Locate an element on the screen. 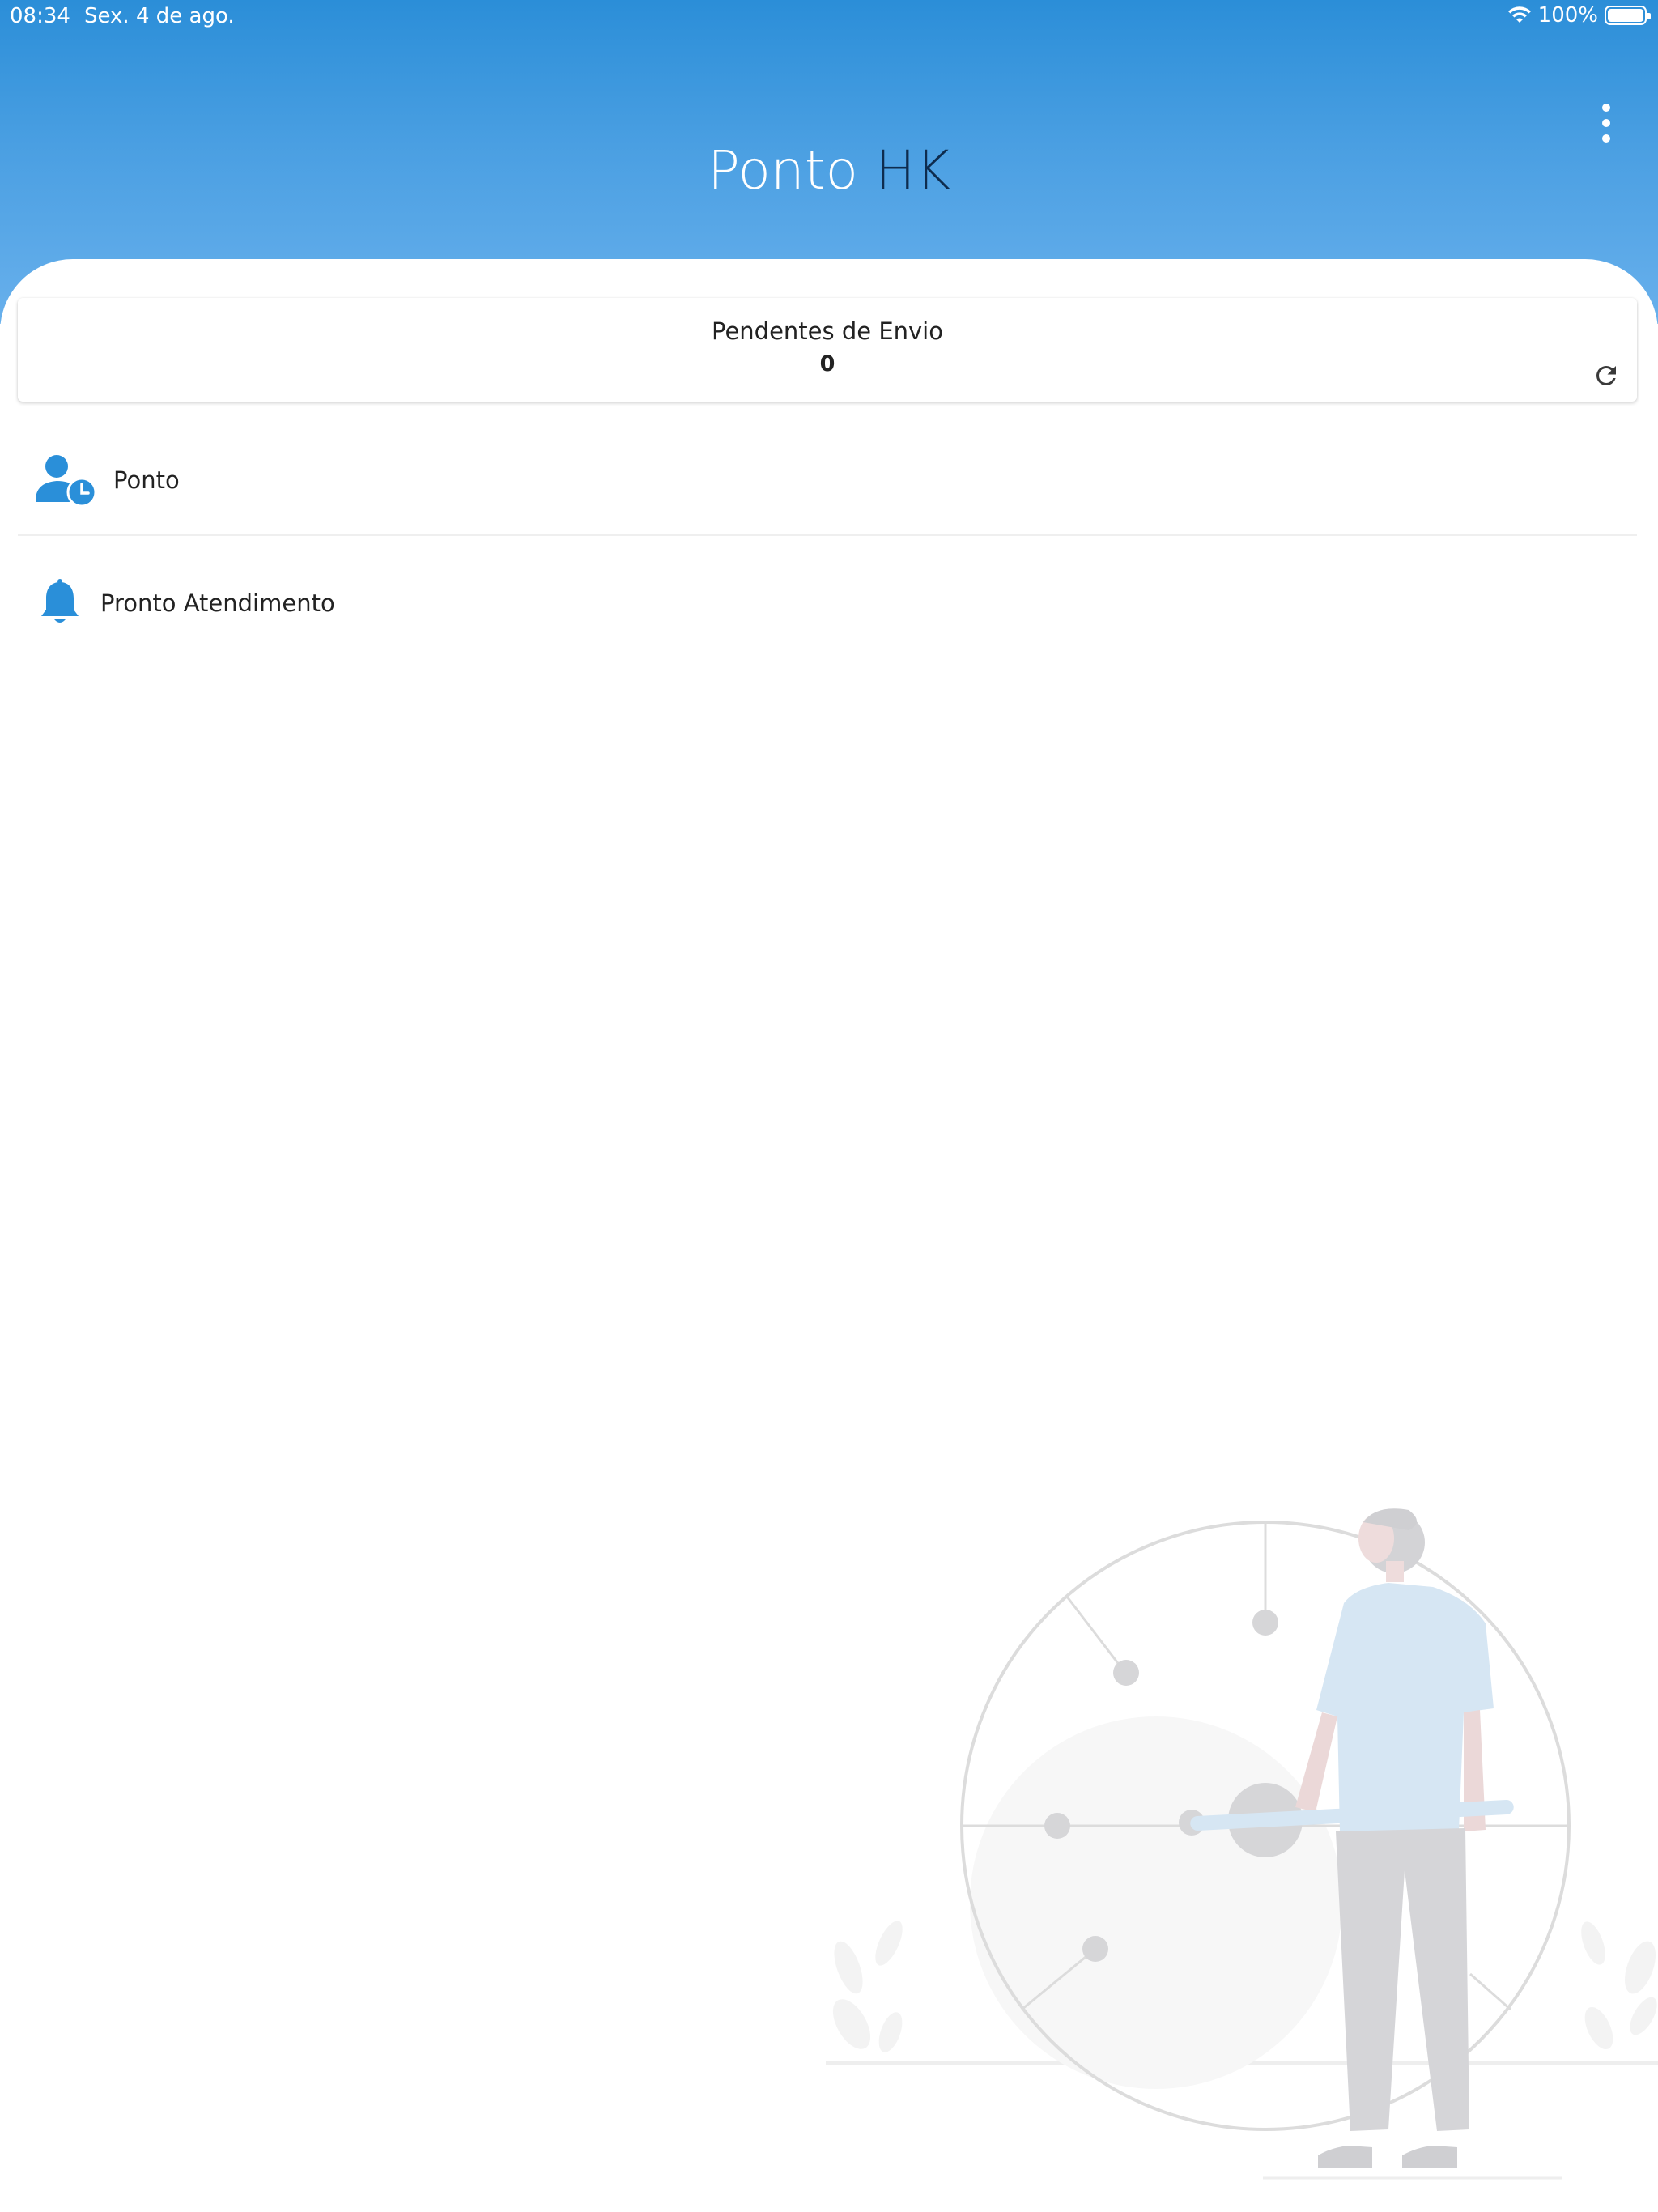 This screenshot has height=2212, width=1658. status-time: 08:34 is located at coordinates (40, 16).